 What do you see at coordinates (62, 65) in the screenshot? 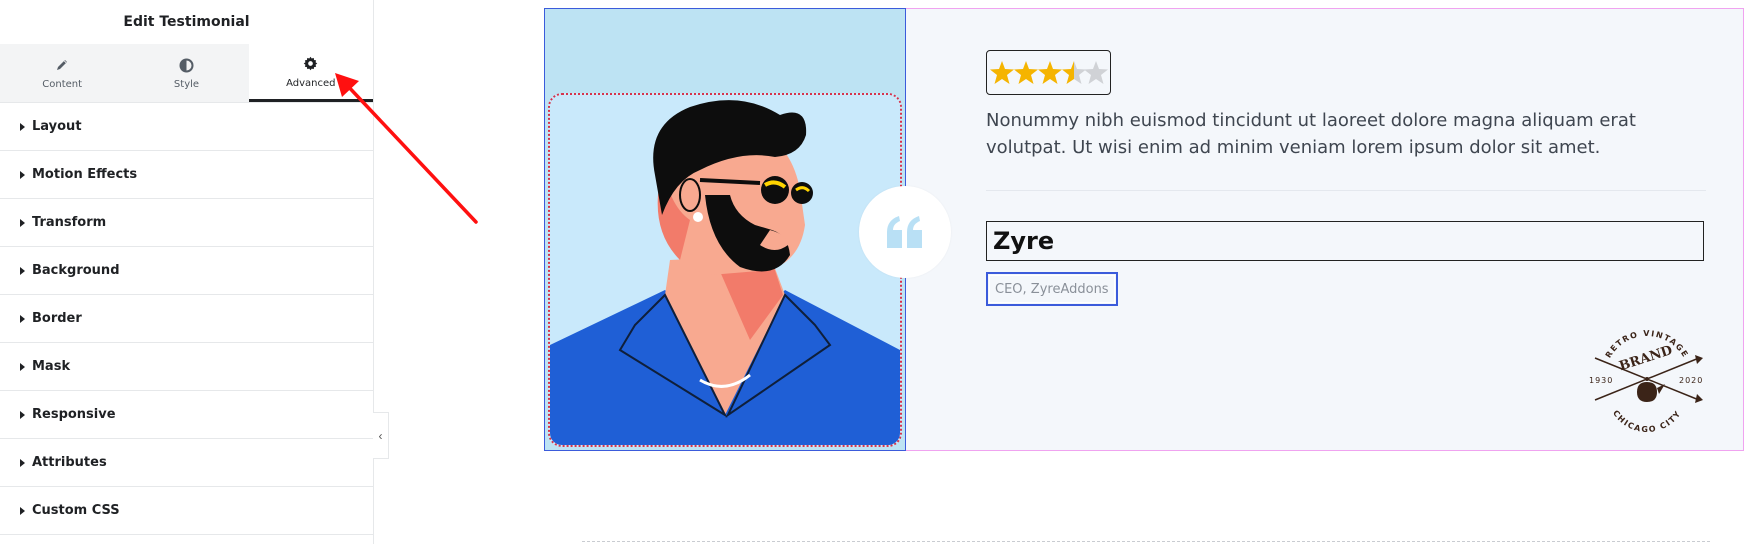
I see `pencil-icon` at bounding box center [62, 65].